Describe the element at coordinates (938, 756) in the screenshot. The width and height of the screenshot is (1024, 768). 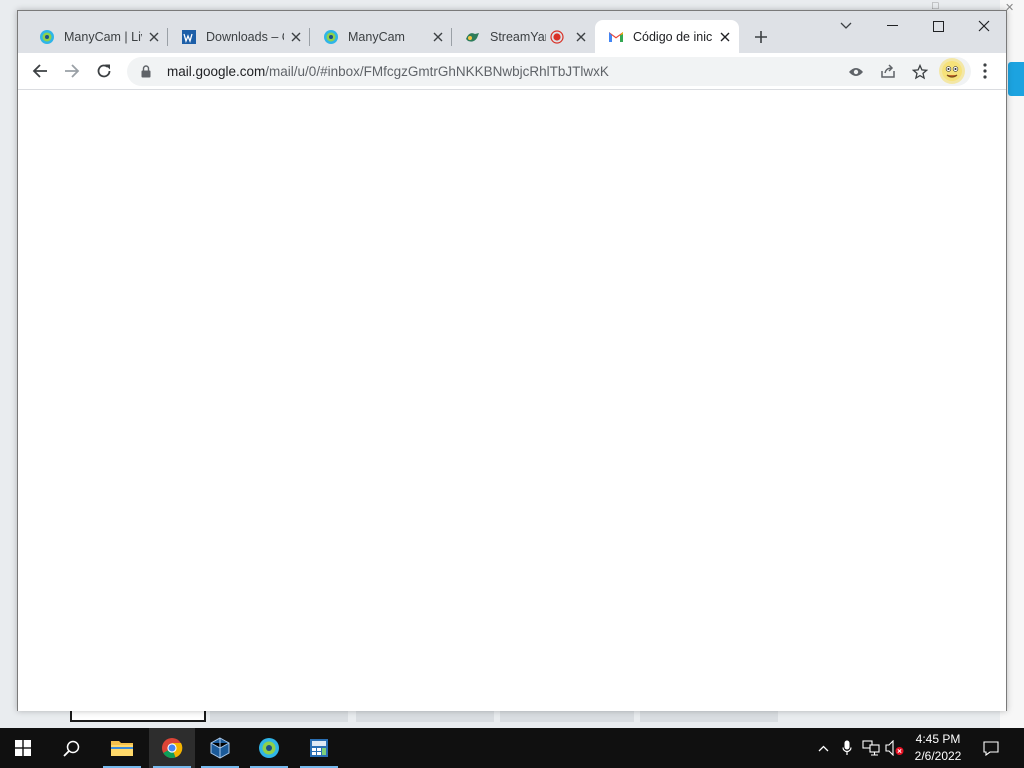
I see `clock-date: 2/6/2022` at that location.